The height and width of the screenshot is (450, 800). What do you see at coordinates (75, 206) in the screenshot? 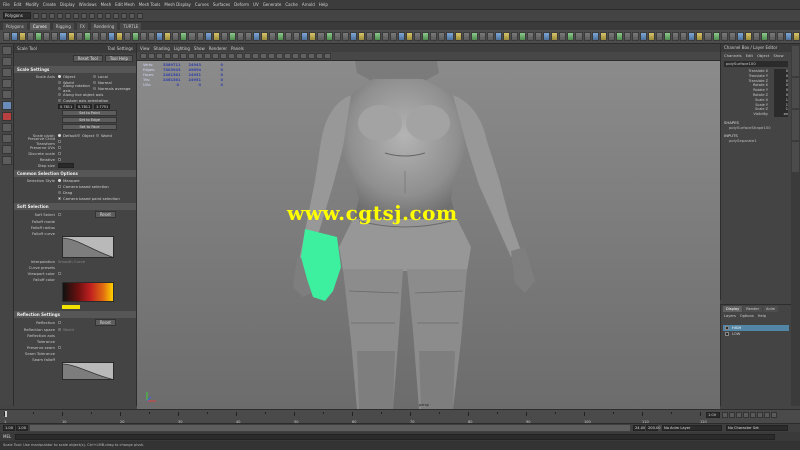
I see `soft-selection-header: Soft Selection` at bounding box center [75, 206].